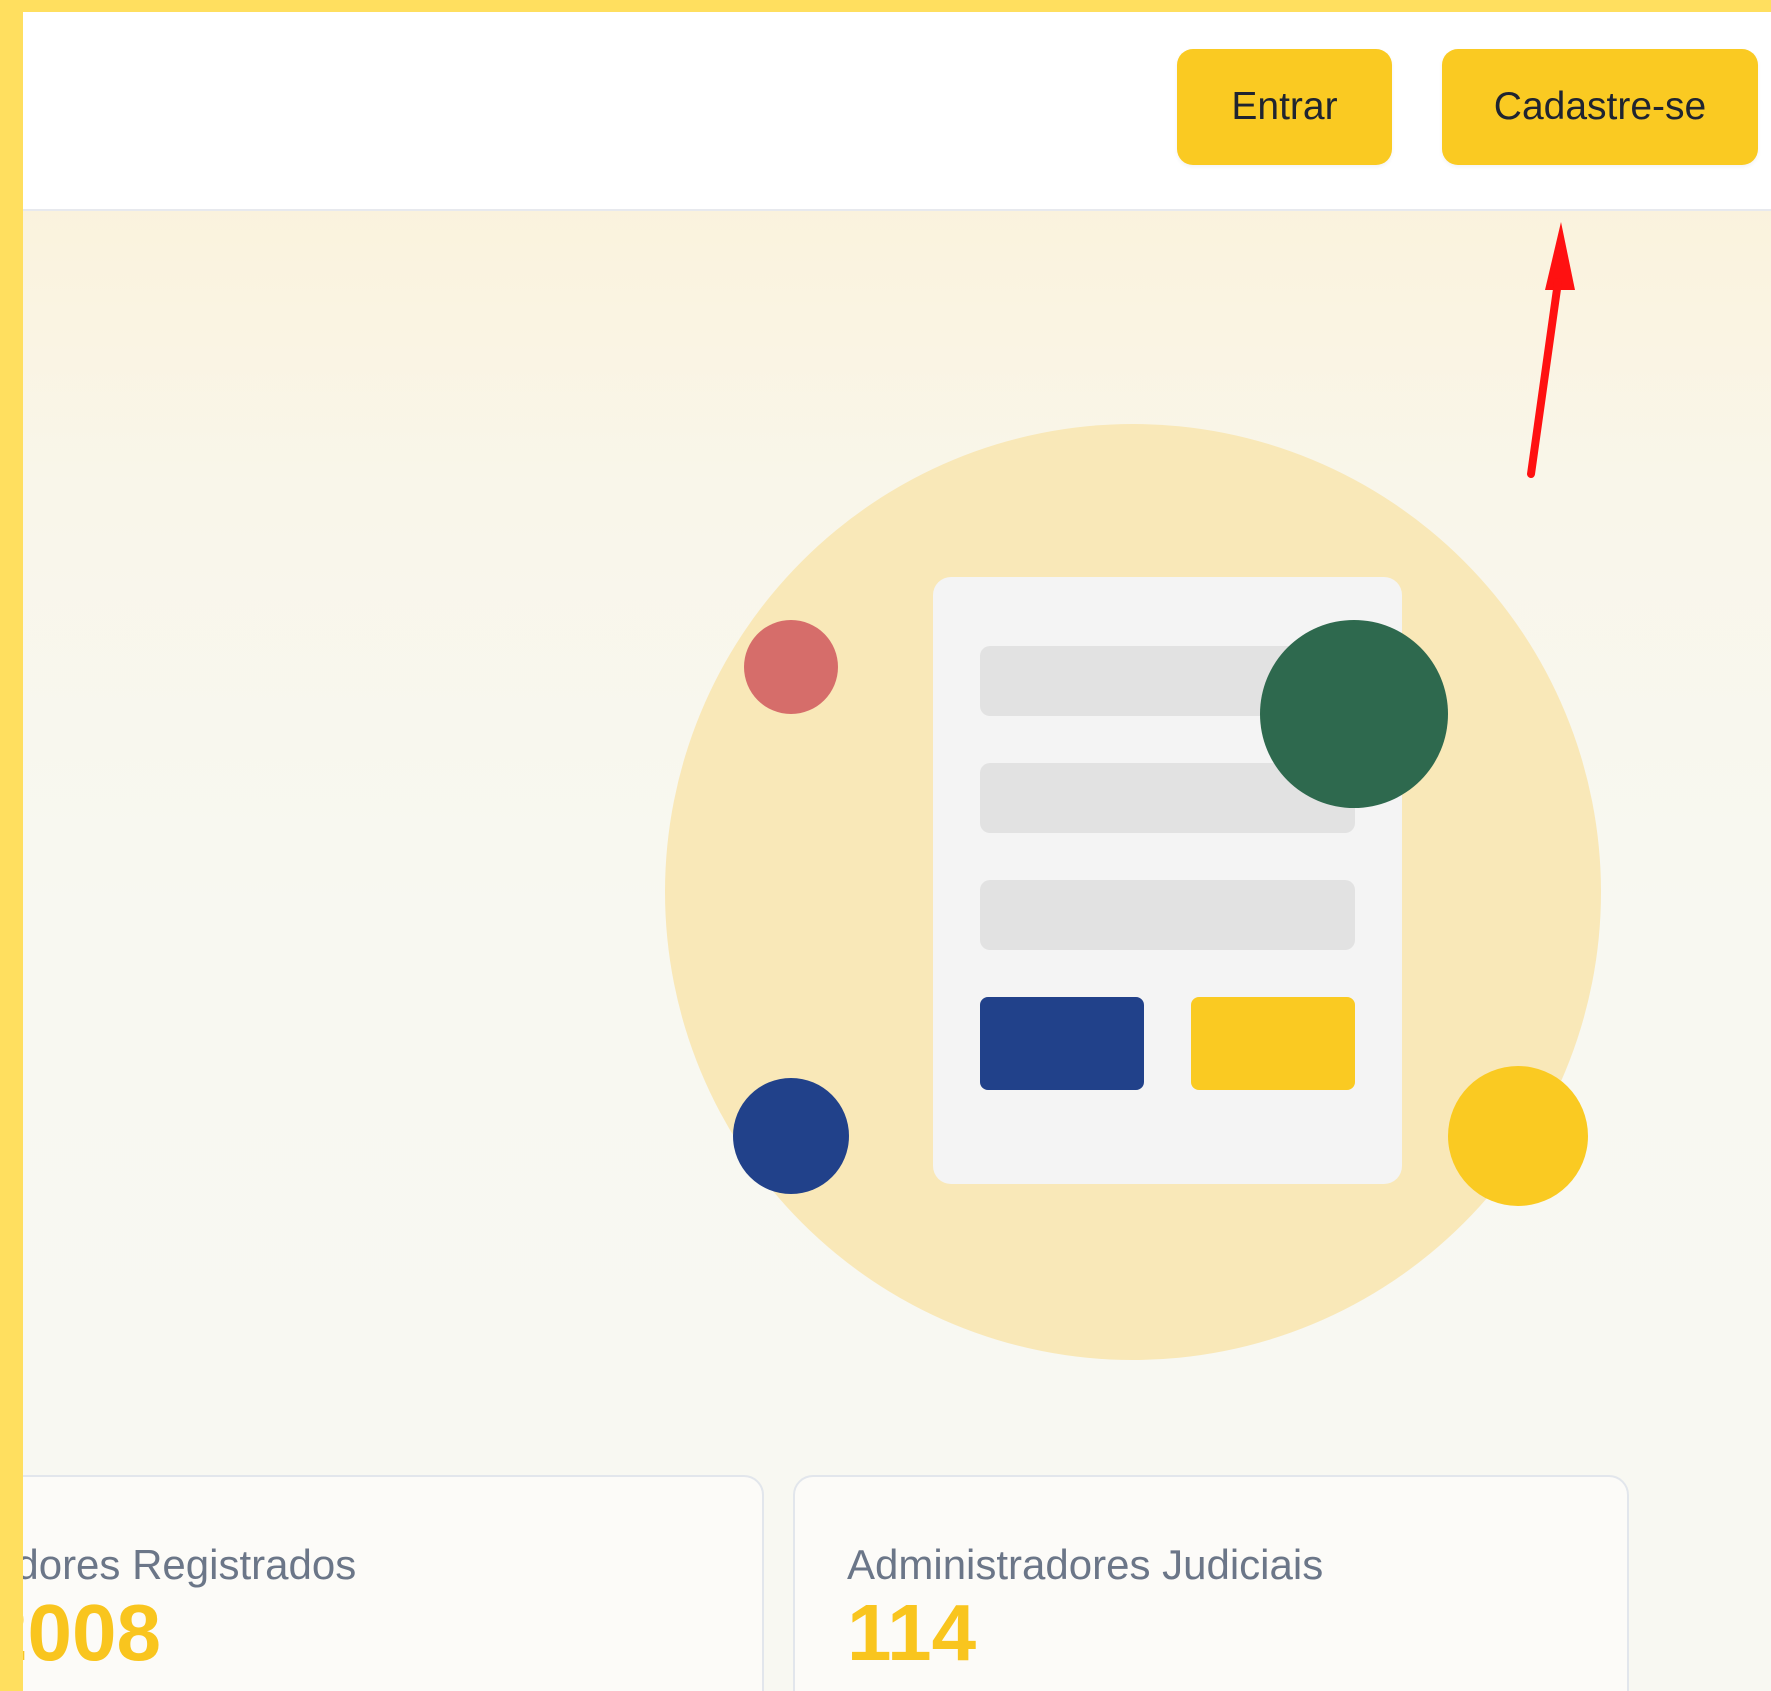 Image resolution: width=1771 pixels, height=1691 pixels. What do you see at coordinates (92, 1632) in the screenshot?
I see `stat-value-registered: 2008` at bounding box center [92, 1632].